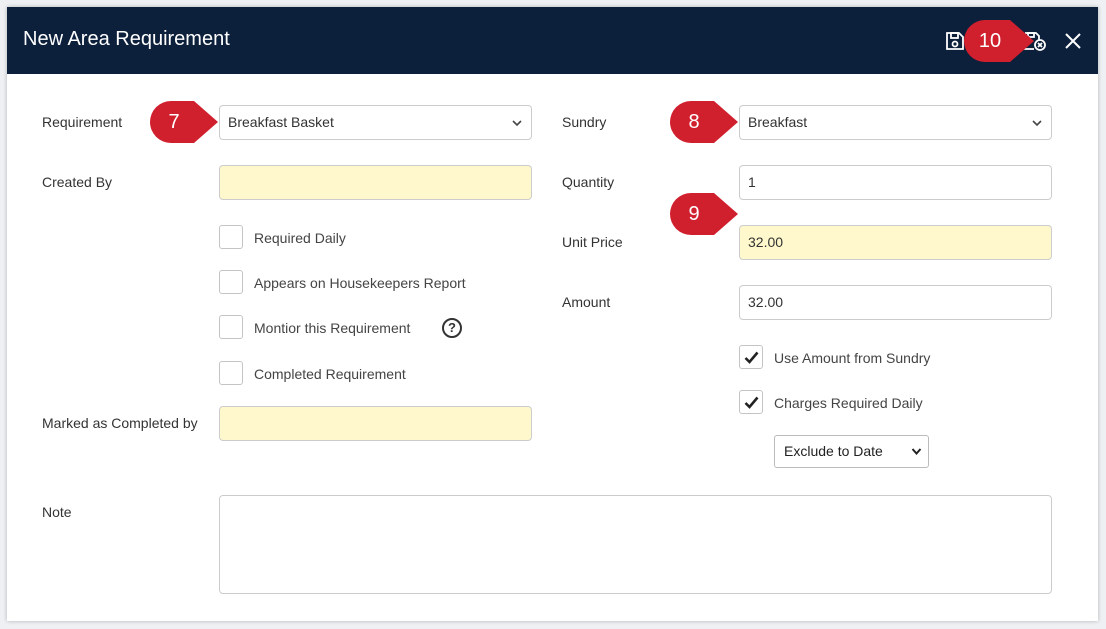 Image resolution: width=1106 pixels, height=629 pixels. What do you see at coordinates (705, 122) in the screenshot?
I see `callout-marker-8: 8` at bounding box center [705, 122].